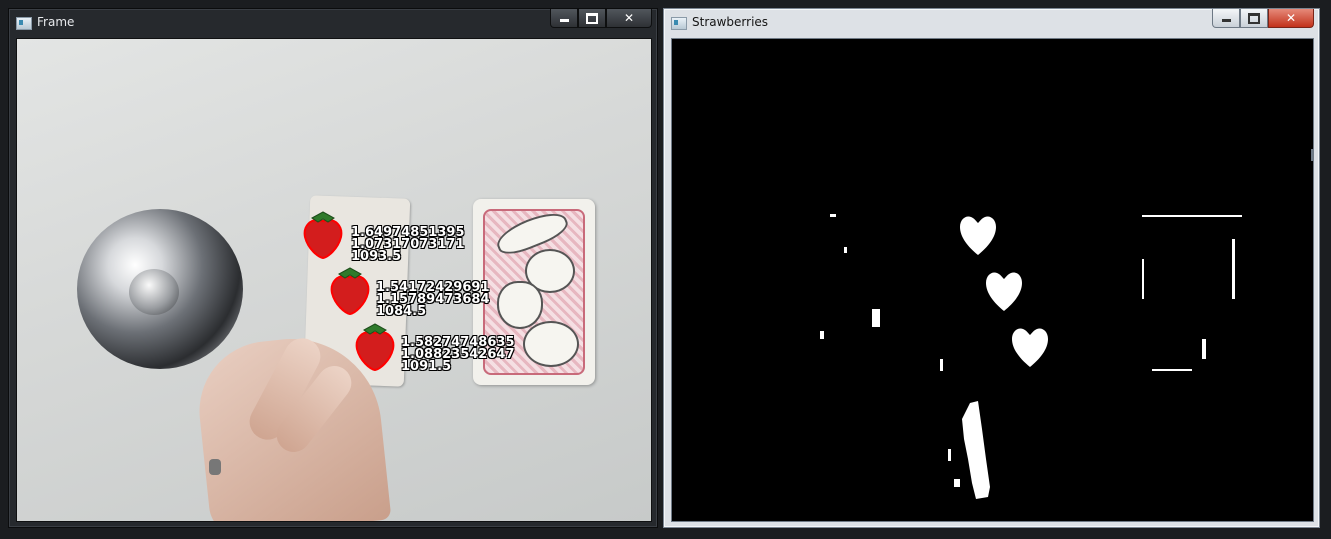 The height and width of the screenshot is (539, 1331). What do you see at coordinates (1312, 155) in the screenshot?
I see `scroll-marker` at bounding box center [1312, 155].